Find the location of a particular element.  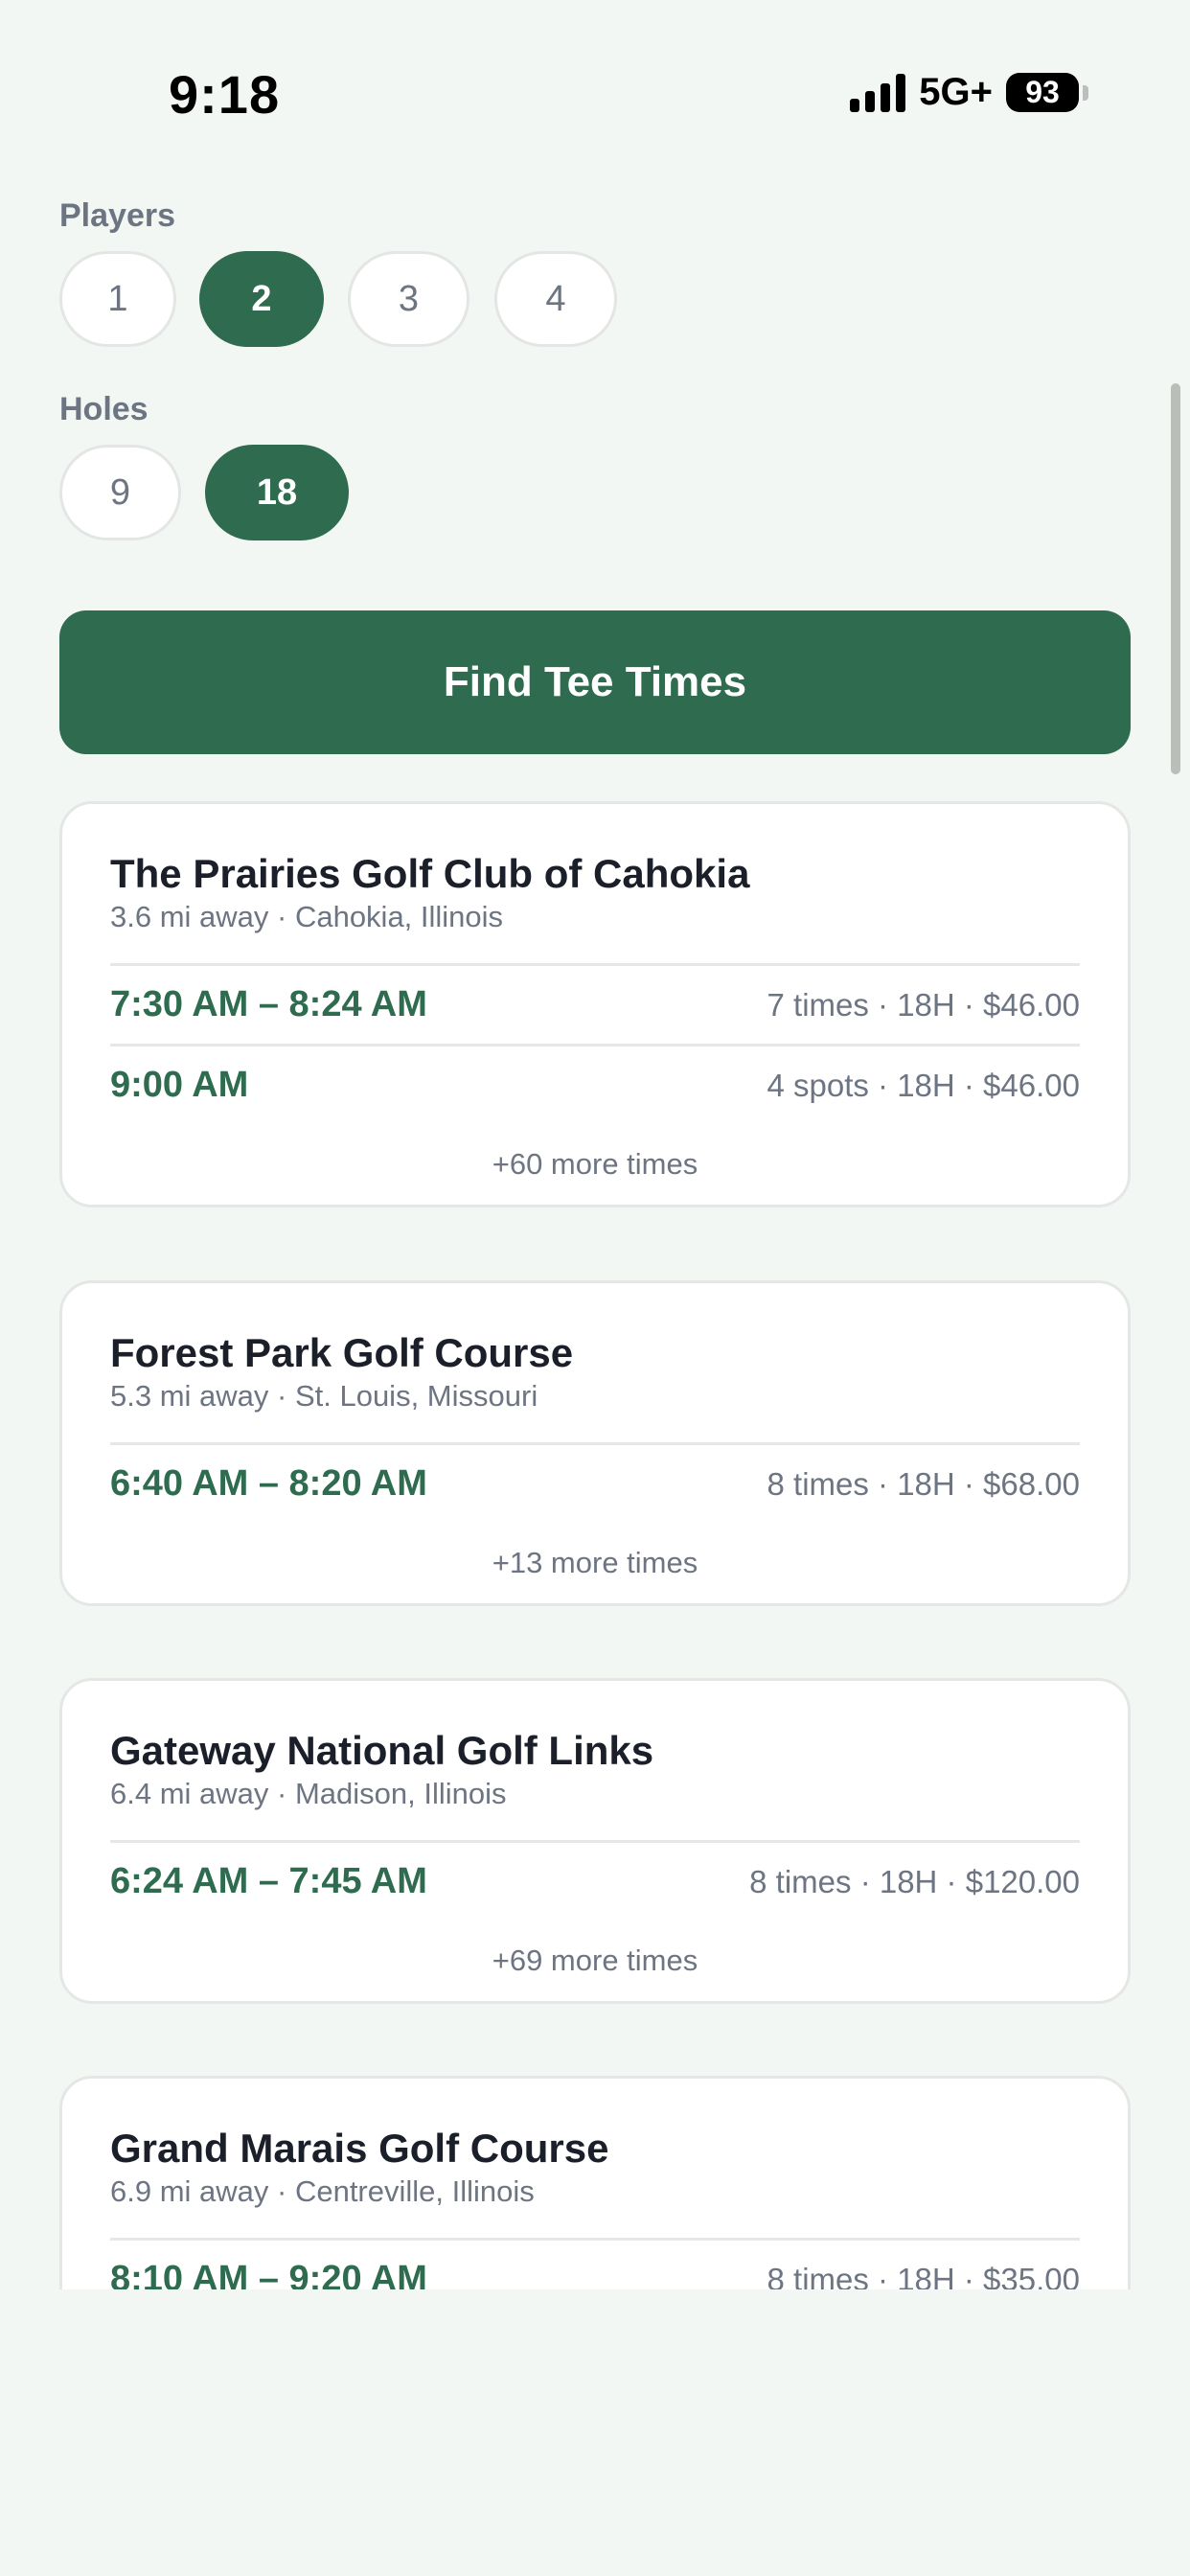

players-option-3: 3 is located at coordinates (409, 299).